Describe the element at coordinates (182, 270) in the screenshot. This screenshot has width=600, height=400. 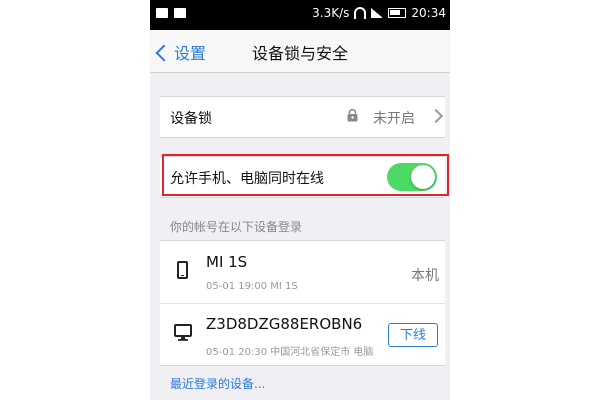
I see `phone-icon` at that location.